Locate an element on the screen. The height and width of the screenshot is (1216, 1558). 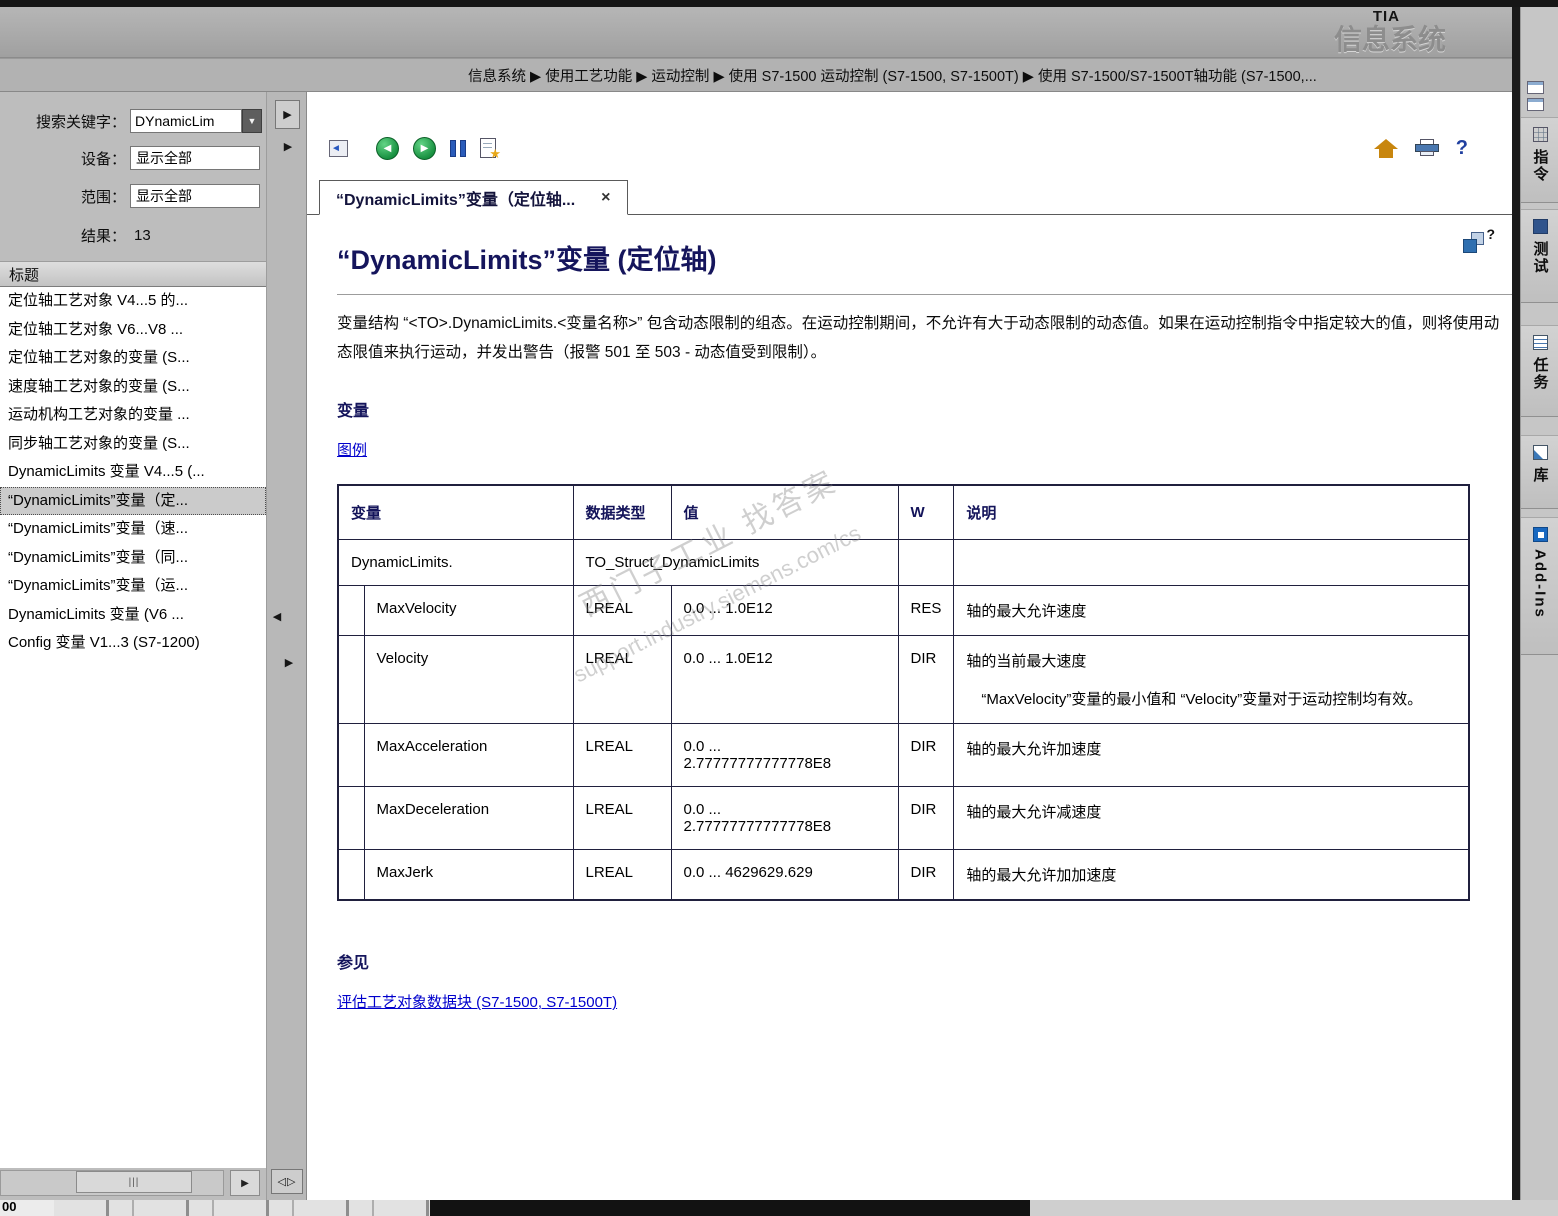
legend-link: 图例 is located at coordinates (352, 449).